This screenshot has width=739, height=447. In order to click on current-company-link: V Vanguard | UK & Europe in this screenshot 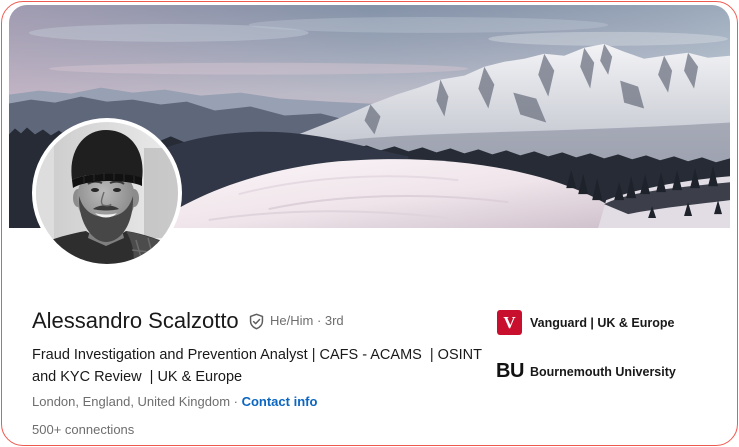, I will do `click(586, 322)`.